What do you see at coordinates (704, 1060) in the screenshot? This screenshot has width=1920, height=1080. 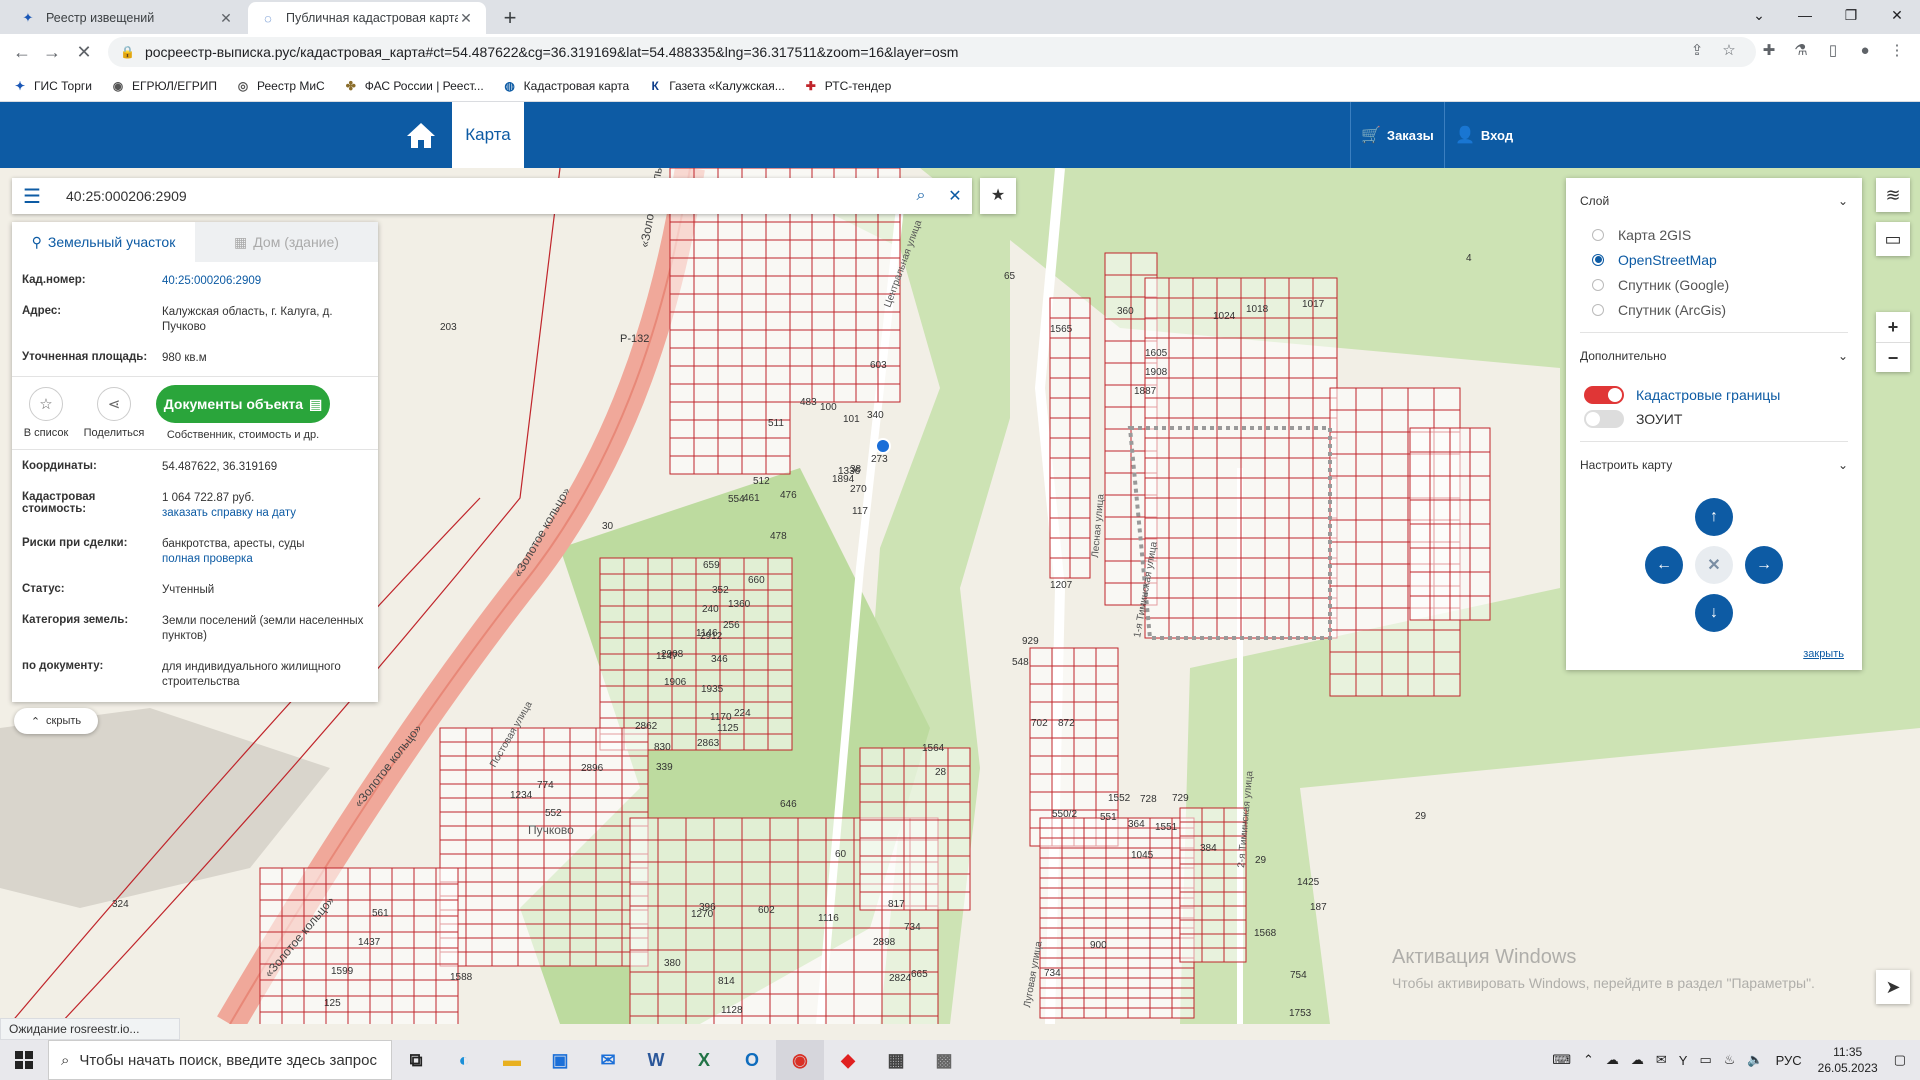 I see `excel-icon: X` at bounding box center [704, 1060].